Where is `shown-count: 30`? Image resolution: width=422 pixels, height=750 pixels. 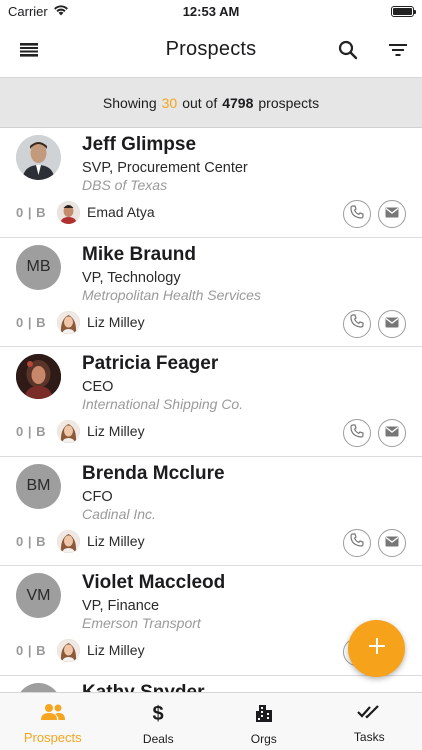
shown-count: 30 is located at coordinates (169, 102).